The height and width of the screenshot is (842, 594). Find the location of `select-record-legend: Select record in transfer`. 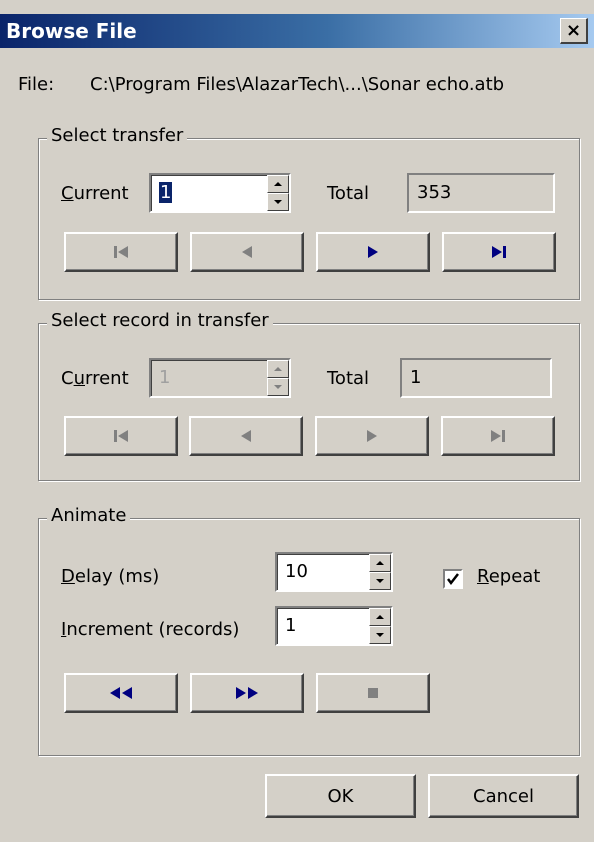

select-record-legend: Select record in transfer is located at coordinates (160, 320).